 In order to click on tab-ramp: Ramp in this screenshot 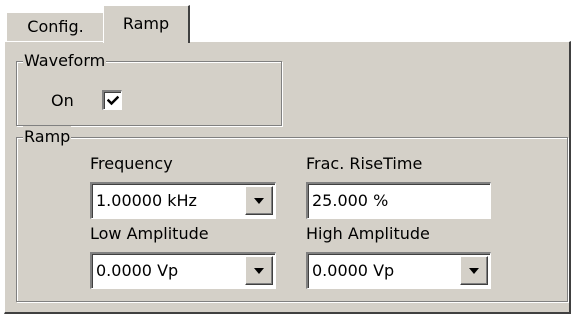, I will do `click(146, 24)`.